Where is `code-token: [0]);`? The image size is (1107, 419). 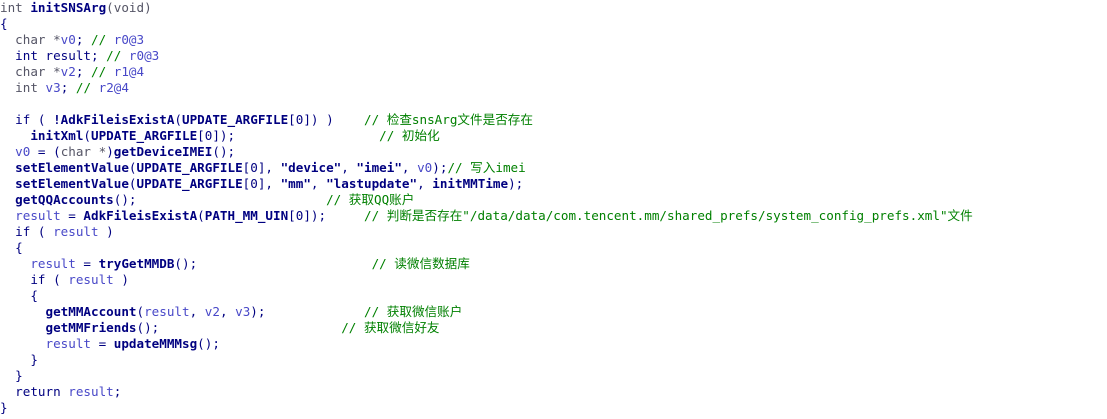 code-token: [0]); is located at coordinates (288, 135).